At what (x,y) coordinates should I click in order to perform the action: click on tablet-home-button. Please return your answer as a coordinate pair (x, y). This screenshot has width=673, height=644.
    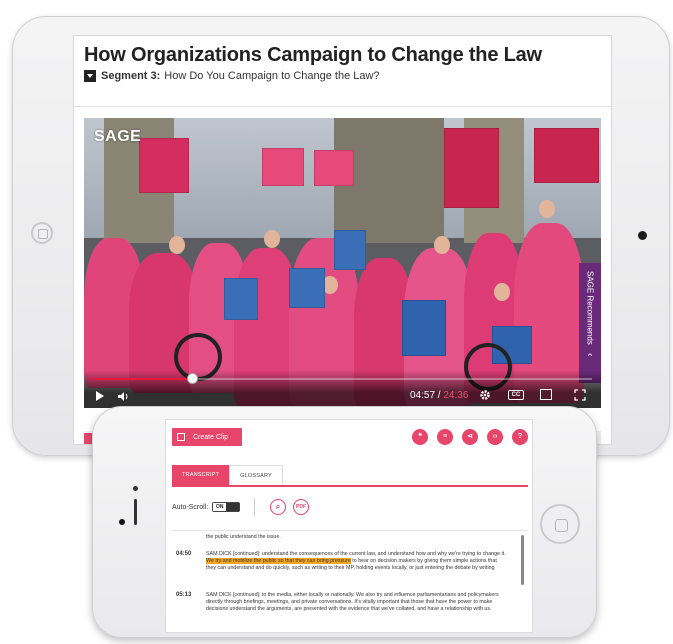
    Looking at the image, I should click on (42, 233).